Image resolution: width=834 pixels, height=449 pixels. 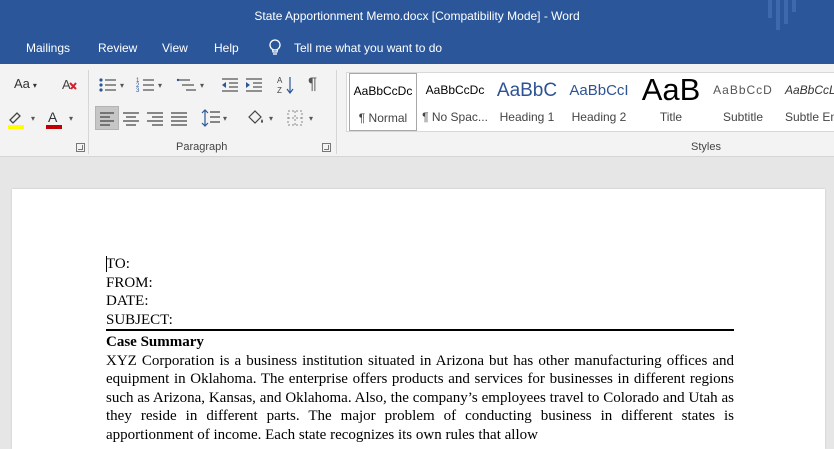 I want to click on increase-indent-icon, so click(x=256, y=87).